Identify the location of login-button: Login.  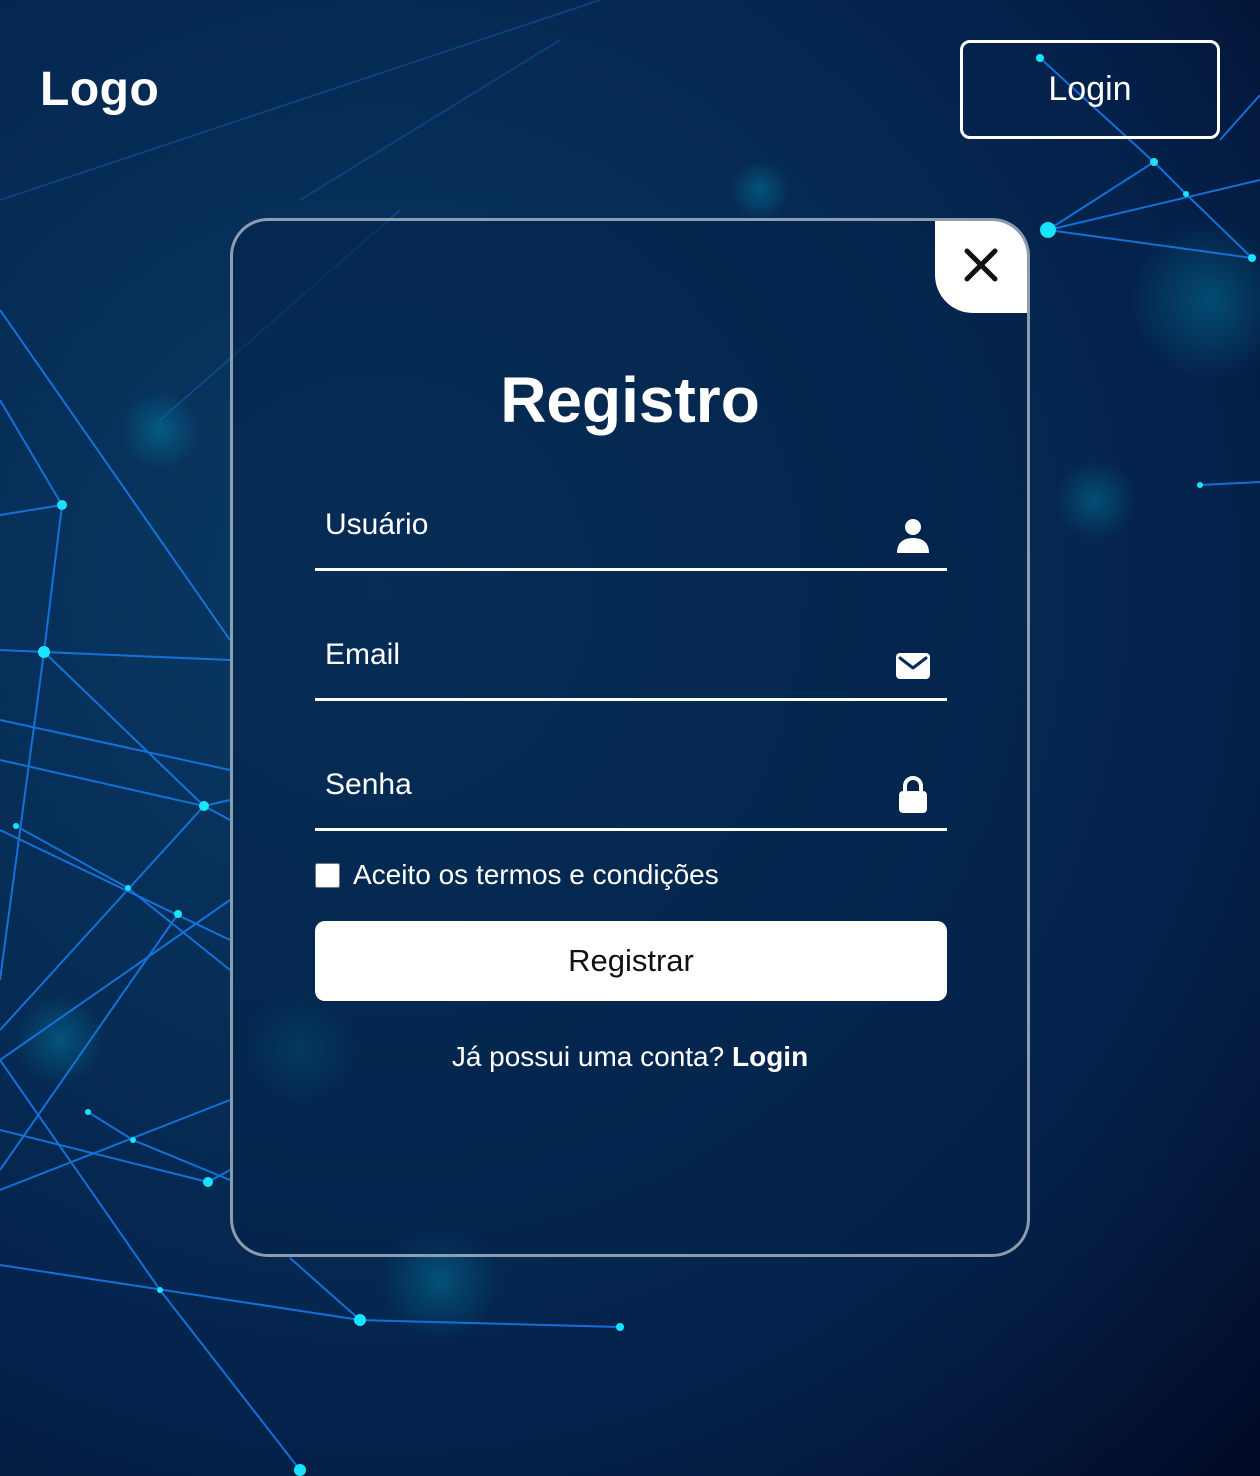
(1090, 89).